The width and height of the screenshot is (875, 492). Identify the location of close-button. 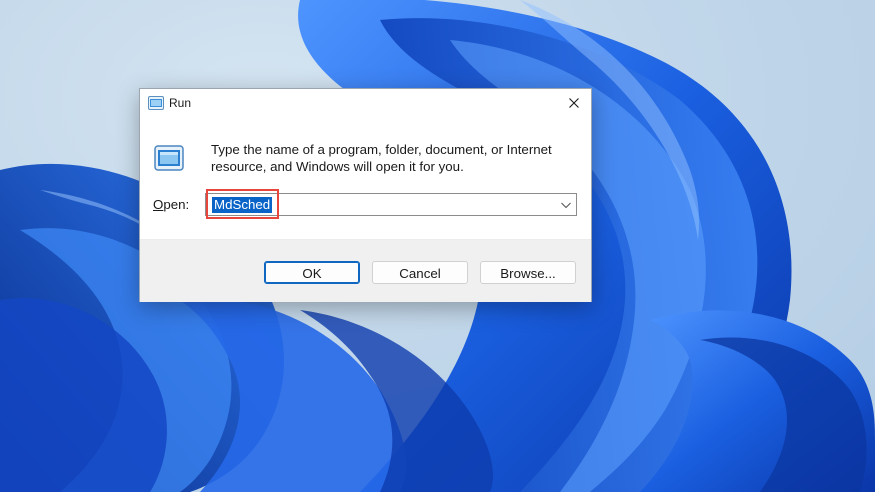
(574, 103).